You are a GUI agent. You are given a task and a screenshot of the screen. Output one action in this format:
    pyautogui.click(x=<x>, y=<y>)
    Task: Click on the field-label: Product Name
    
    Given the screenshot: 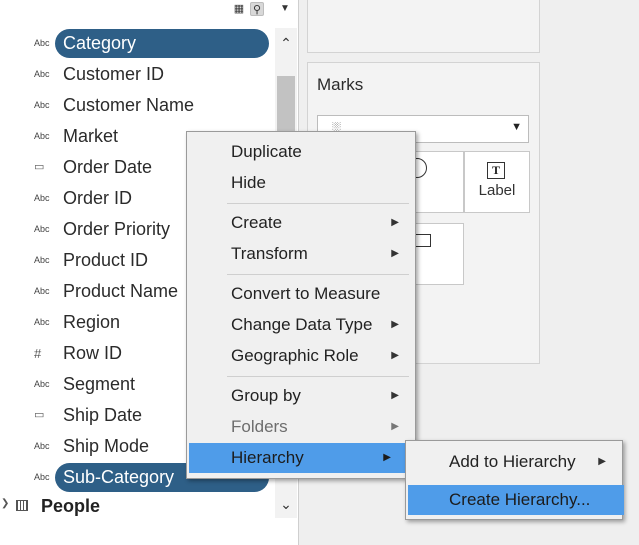 What is the action you would take?
    pyautogui.click(x=121, y=291)
    